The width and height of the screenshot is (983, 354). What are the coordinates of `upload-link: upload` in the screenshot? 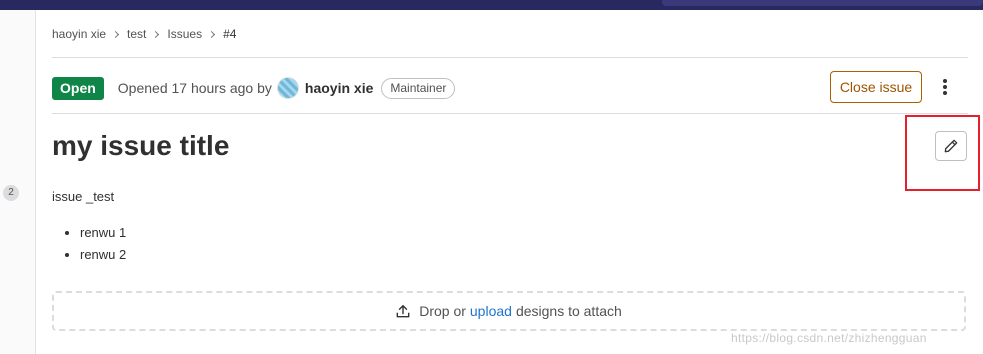 It's located at (491, 311).